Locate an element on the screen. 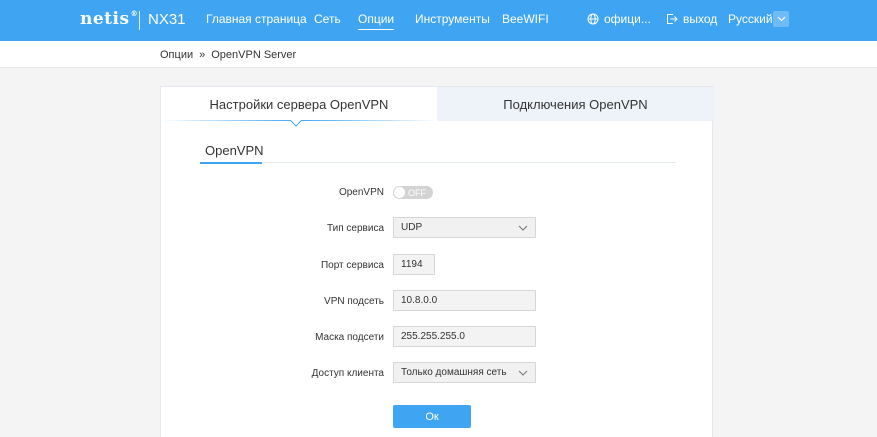  tab-connections: Подключения OpenVPN is located at coordinates (575, 104).